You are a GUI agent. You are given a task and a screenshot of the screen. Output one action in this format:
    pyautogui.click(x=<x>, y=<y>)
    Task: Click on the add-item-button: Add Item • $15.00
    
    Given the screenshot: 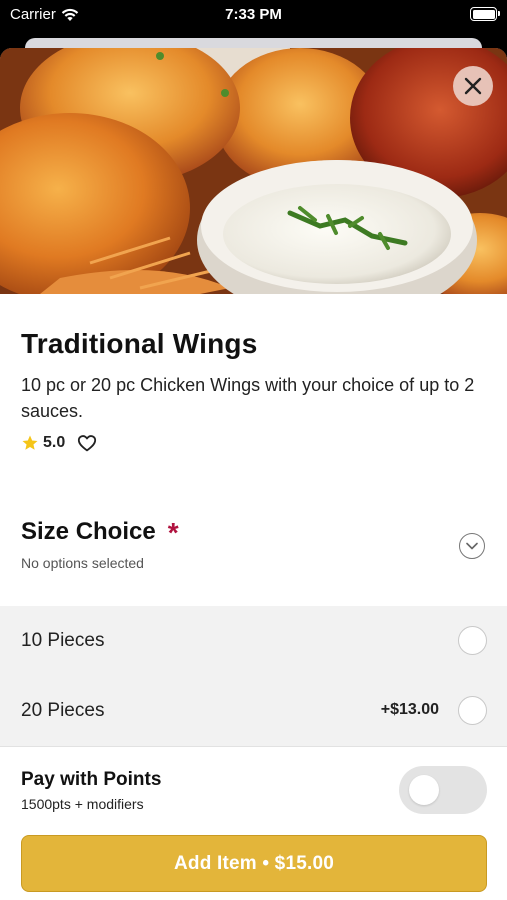 What is the action you would take?
    pyautogui.click(x=254, y=863)
    